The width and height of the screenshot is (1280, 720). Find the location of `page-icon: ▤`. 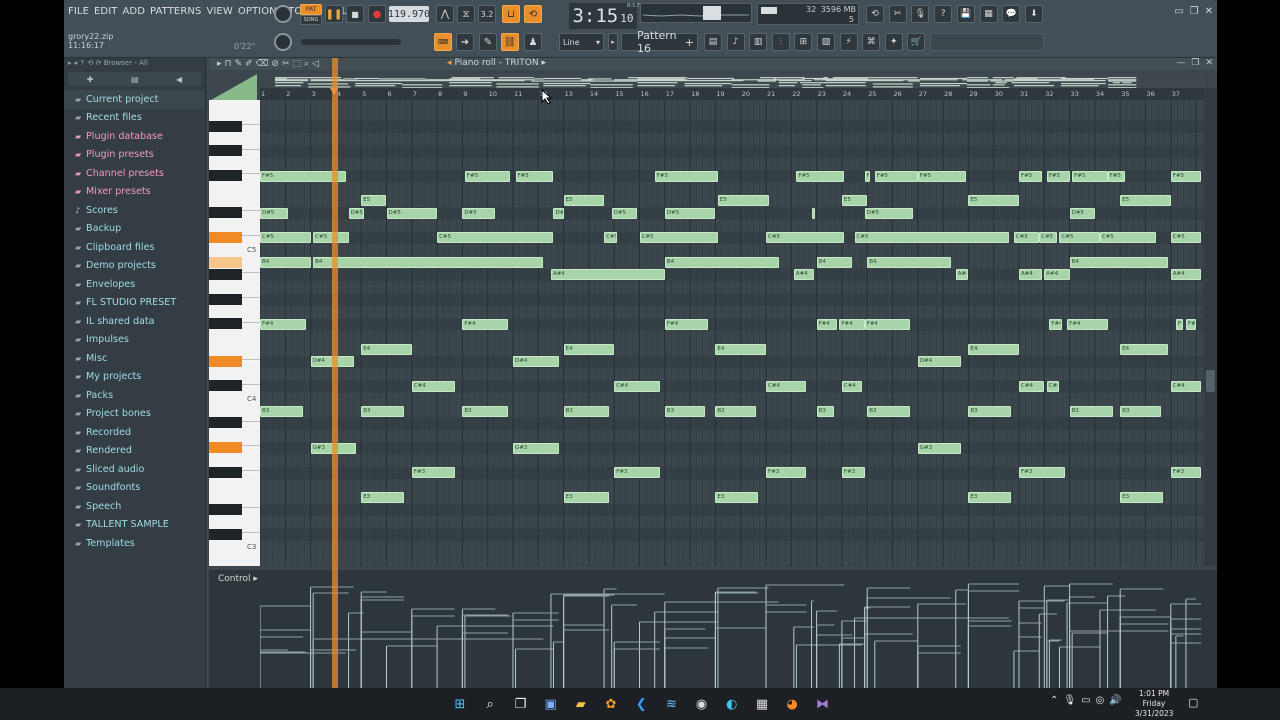

page-icon: ▤ is located at coordinates (135, 79).